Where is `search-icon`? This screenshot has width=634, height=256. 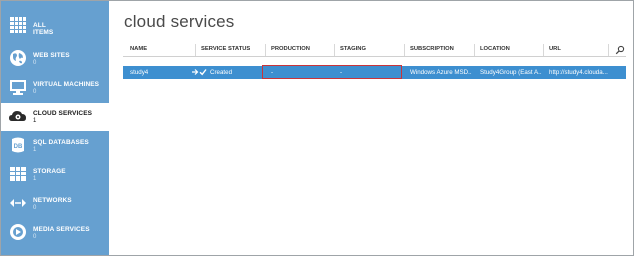
search-icon is located at coordinates (620, 50).